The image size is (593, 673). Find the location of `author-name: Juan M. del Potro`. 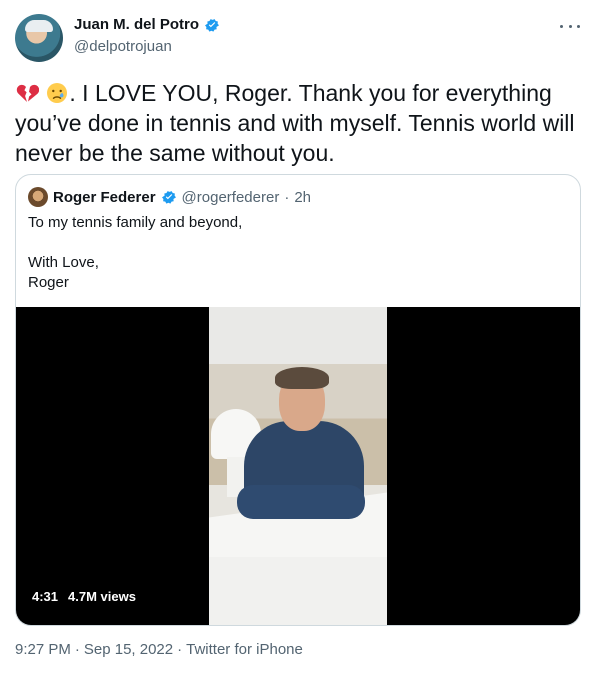

author-name: Juan M. del Potro is located at coordinates (136, 24).